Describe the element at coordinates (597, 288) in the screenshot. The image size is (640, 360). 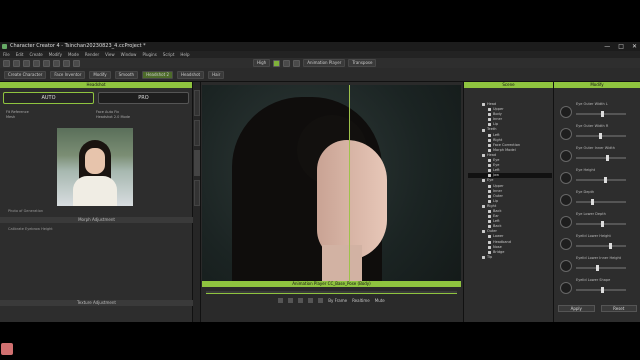
I see `morph-slider: Eyelid Lower Shape` at that location.